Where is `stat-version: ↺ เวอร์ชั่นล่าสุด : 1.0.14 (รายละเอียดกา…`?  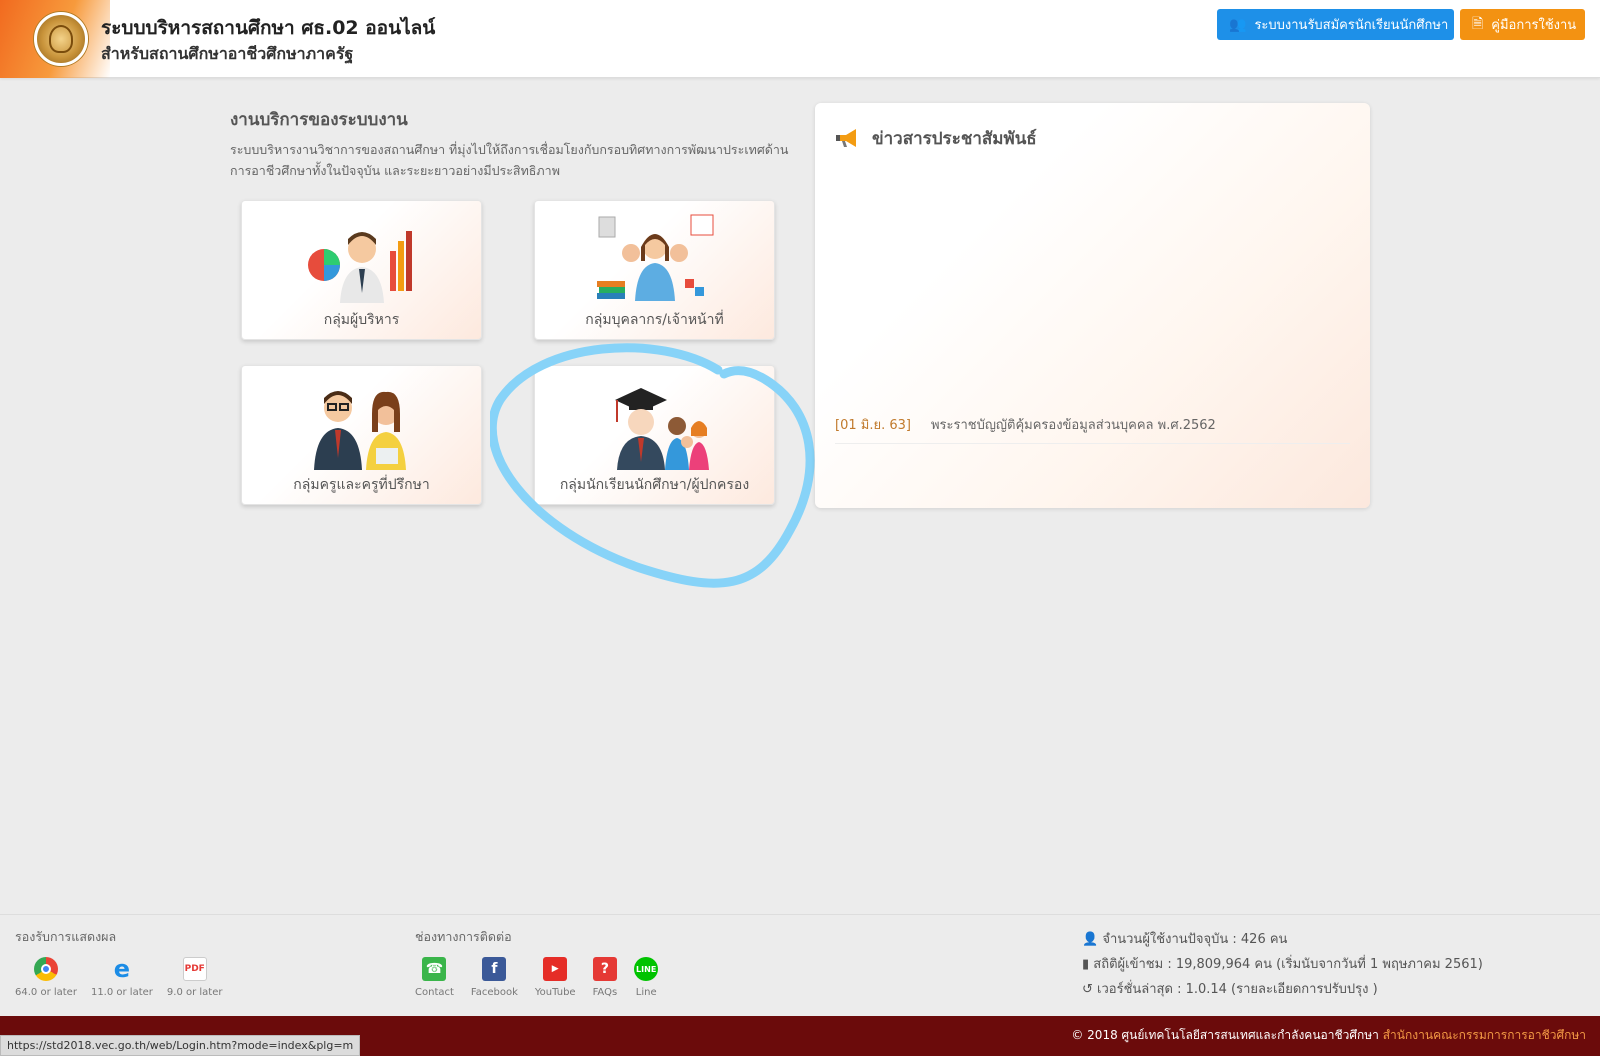 stat-version: ↺ เวอร์ชั่นล่าสุด : 1.0.14 (รายละเอียดกา… is located at coordinates (1230, 988).